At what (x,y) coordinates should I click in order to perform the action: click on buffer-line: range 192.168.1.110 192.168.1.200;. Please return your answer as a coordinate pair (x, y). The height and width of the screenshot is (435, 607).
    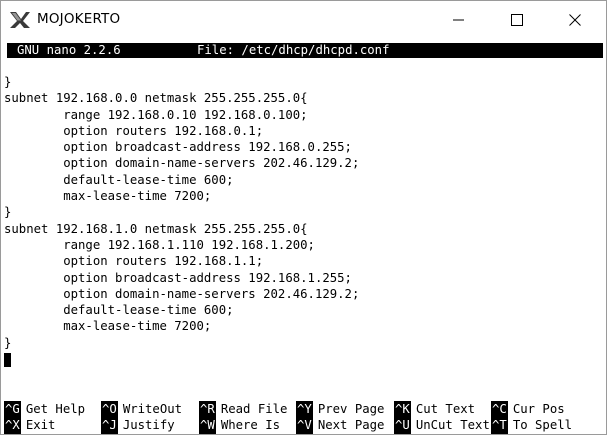
    Looking at the image, I should click on (159, 244).